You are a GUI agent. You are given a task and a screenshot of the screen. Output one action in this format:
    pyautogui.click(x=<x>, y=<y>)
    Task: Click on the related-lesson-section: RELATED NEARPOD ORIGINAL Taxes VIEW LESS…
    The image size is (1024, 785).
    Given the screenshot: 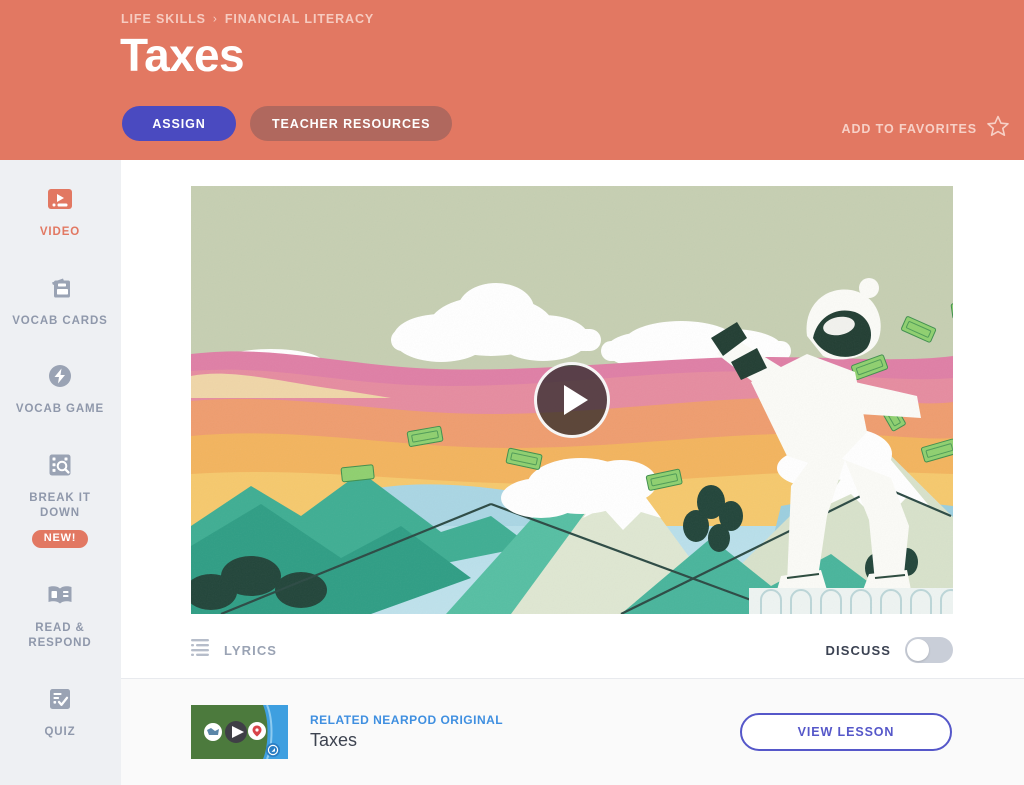 What is the action you would take?
    pyautogui.click(x=572, y=732)
    